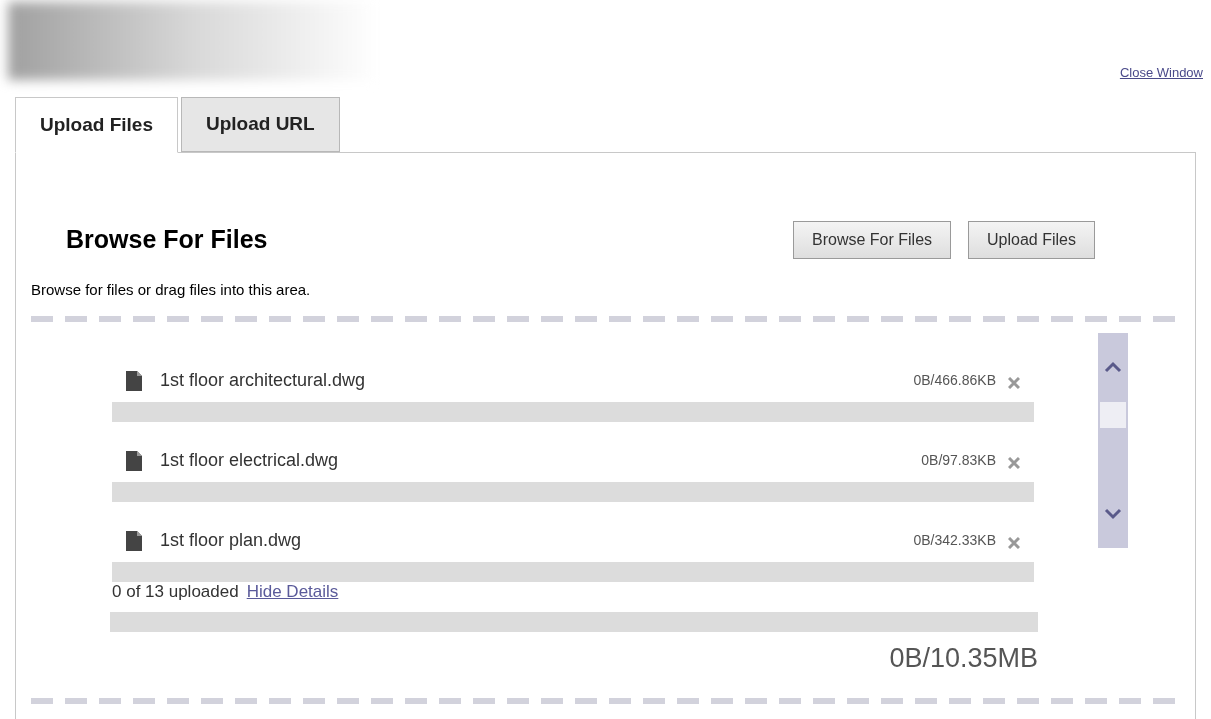 The image size is (1211, 719). What do you see at coordinates (1161, 72) in the screenshot?
I see `close-window-link: Close Window` at bounding box center [1161, 72].